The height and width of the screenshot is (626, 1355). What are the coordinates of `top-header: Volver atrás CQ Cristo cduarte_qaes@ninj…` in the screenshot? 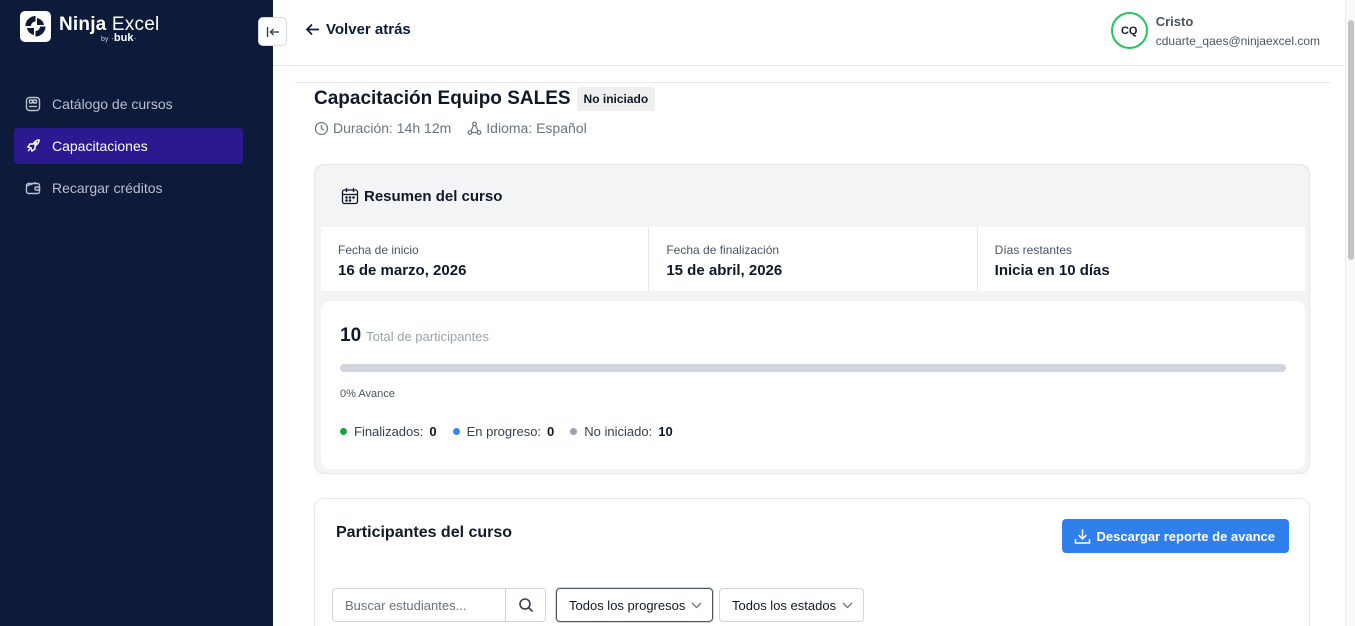 It's located at (814, 33).